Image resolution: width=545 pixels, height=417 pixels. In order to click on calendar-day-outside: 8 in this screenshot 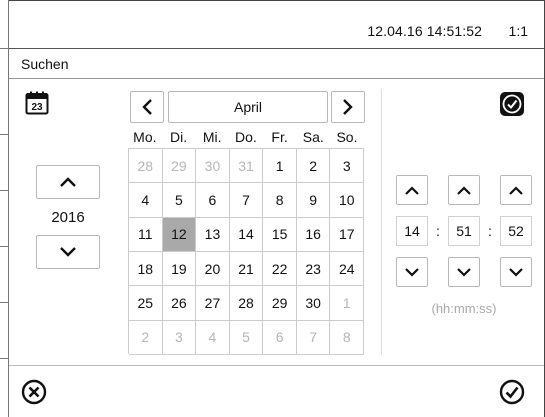, I will do `click(347, 337)`.